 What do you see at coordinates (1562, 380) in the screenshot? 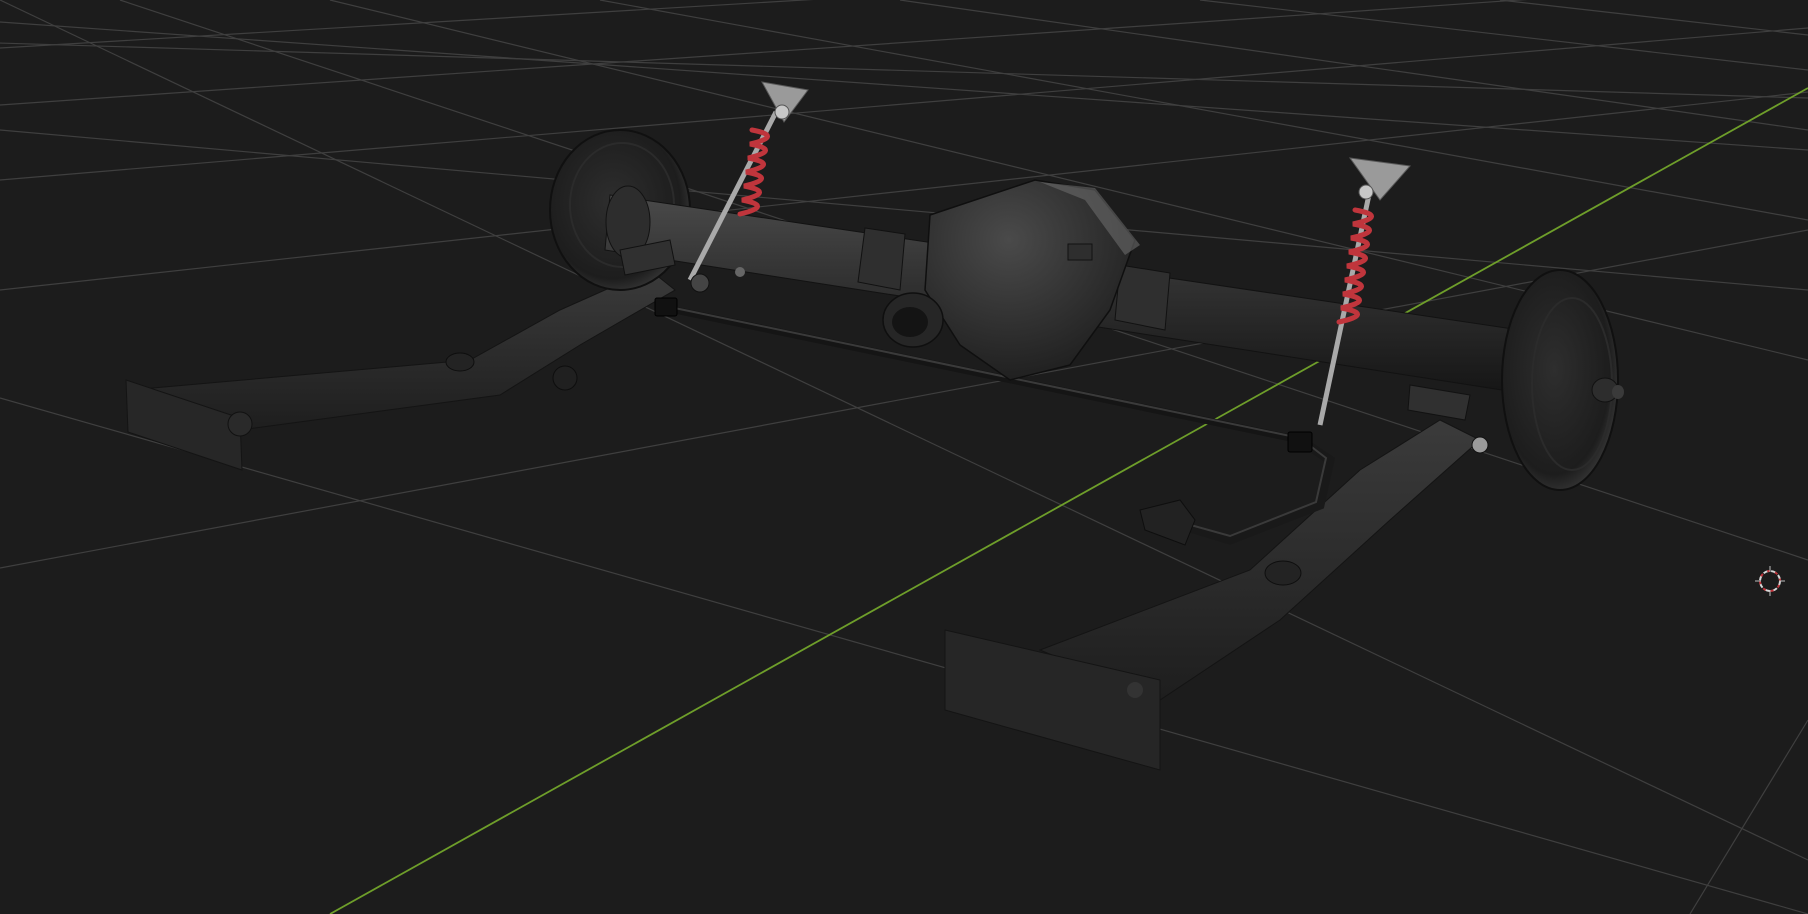
I see `right-brake-drum` at bounding box center [1562, 380].